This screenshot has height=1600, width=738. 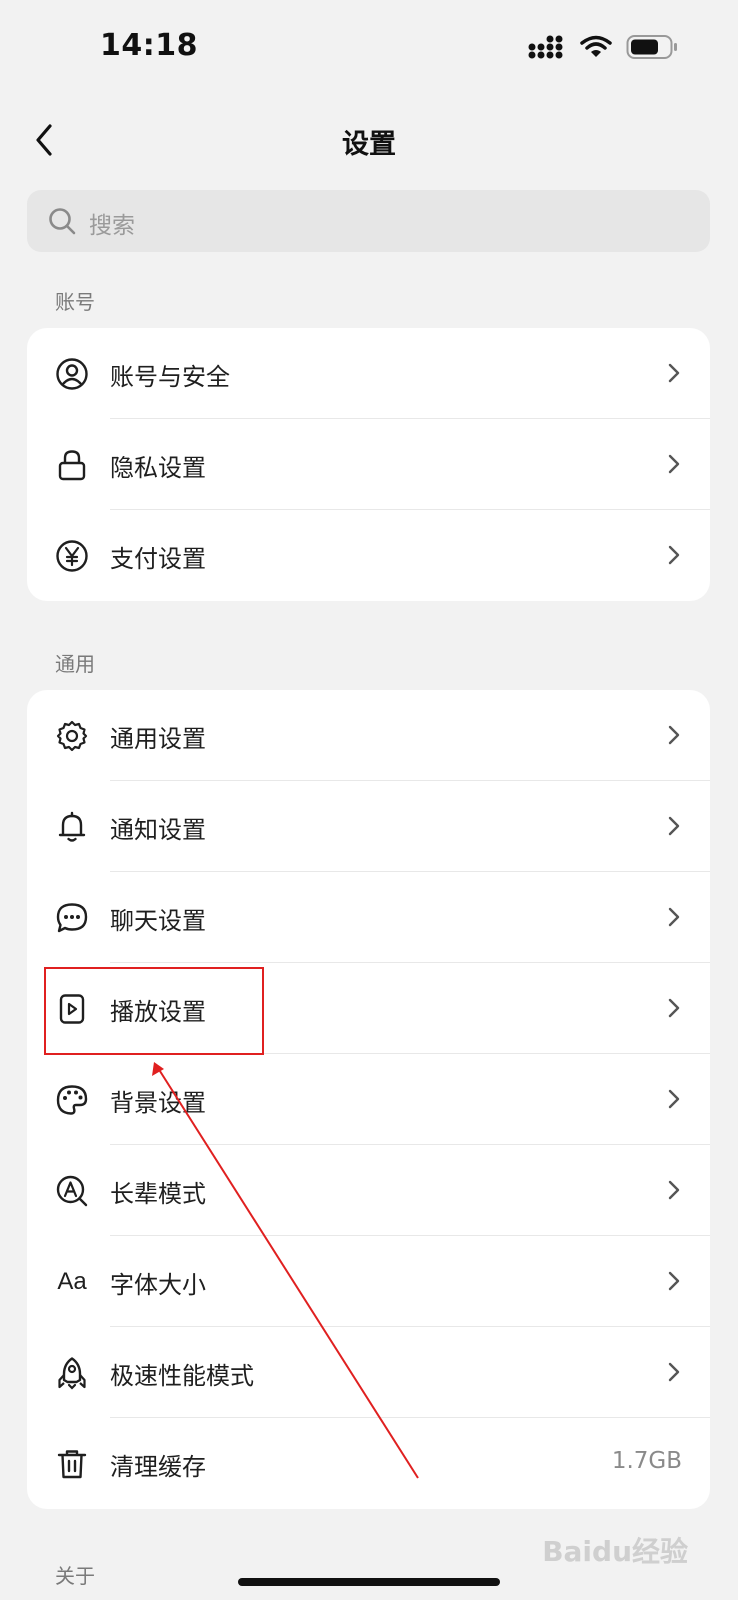 I want to click on wifi-icon, so click(x=596, y=46).